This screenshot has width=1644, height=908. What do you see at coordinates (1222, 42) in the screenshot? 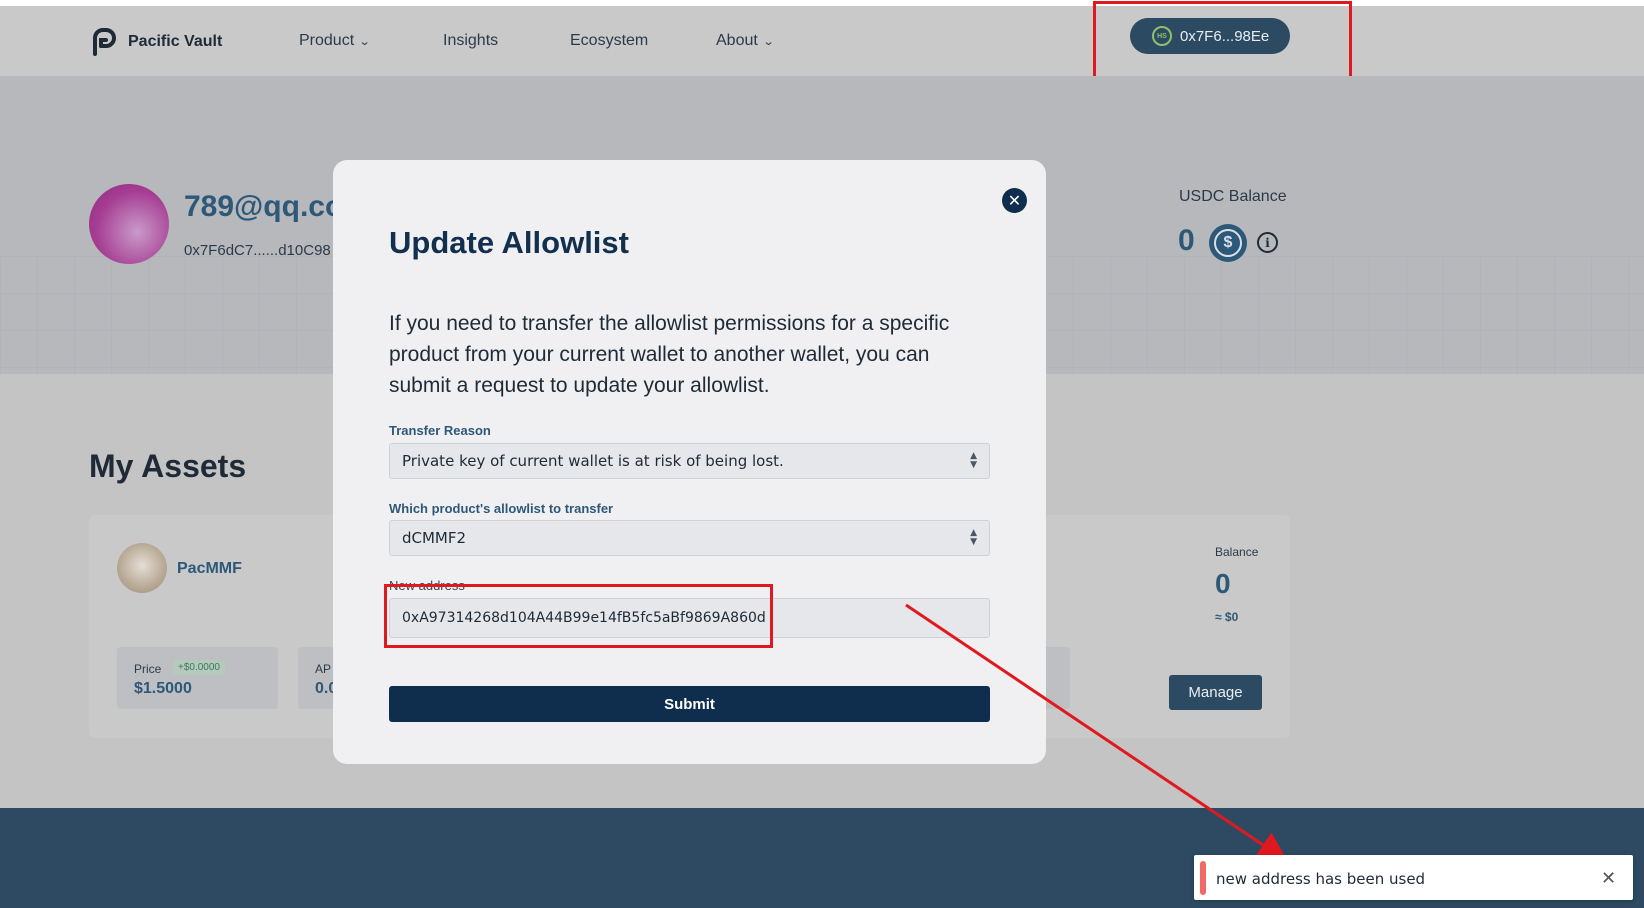
I see `annotation-highlight-wallet` at bounding box center [1222, 42].